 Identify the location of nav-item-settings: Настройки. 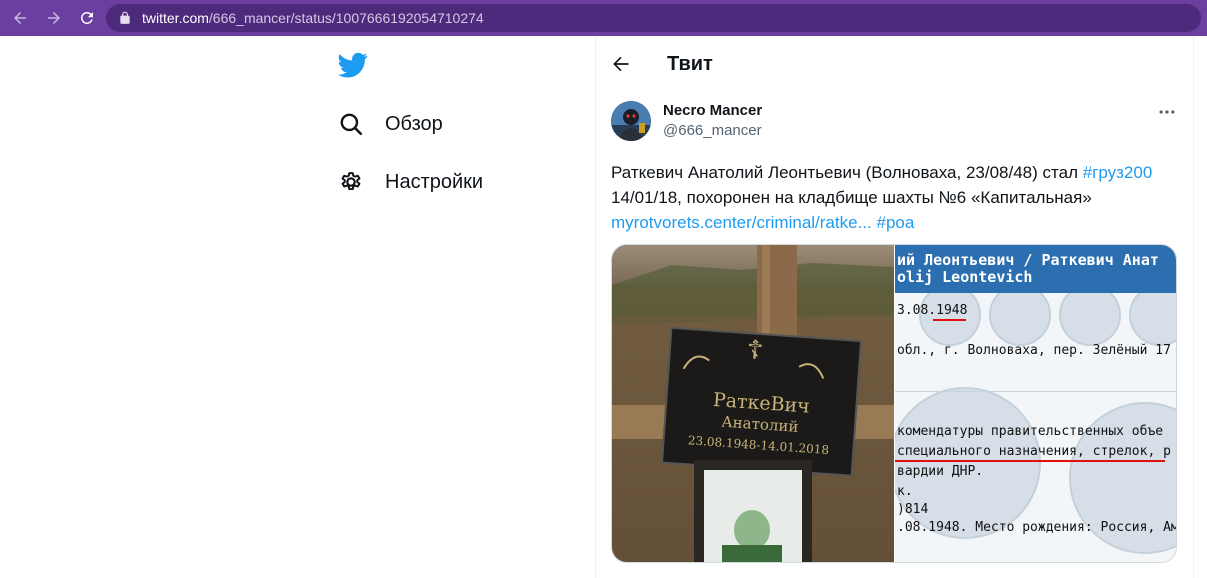
(410, 182).